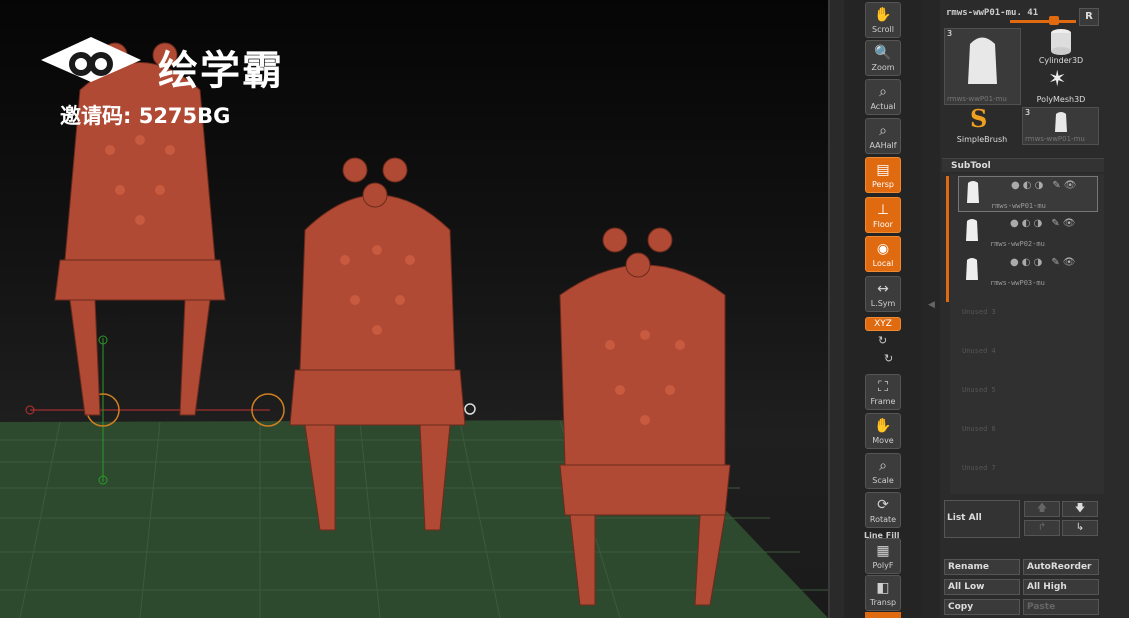 Image resolution: width=1129 pixels, height=618 pixels. I want to click on frame-button: ⛶ Frame, so click(883, 392).